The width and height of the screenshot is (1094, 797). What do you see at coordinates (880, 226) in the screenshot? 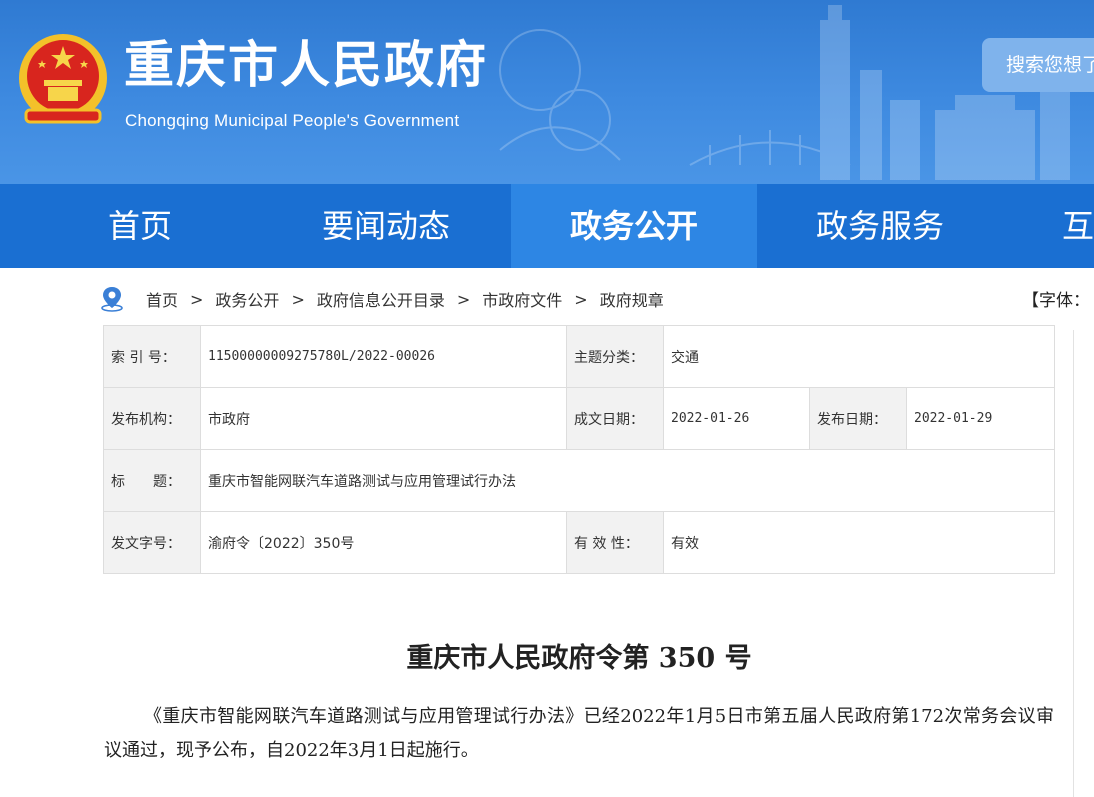
I see `nav-item-services: 政务服务` at bounding box center [880, 226].